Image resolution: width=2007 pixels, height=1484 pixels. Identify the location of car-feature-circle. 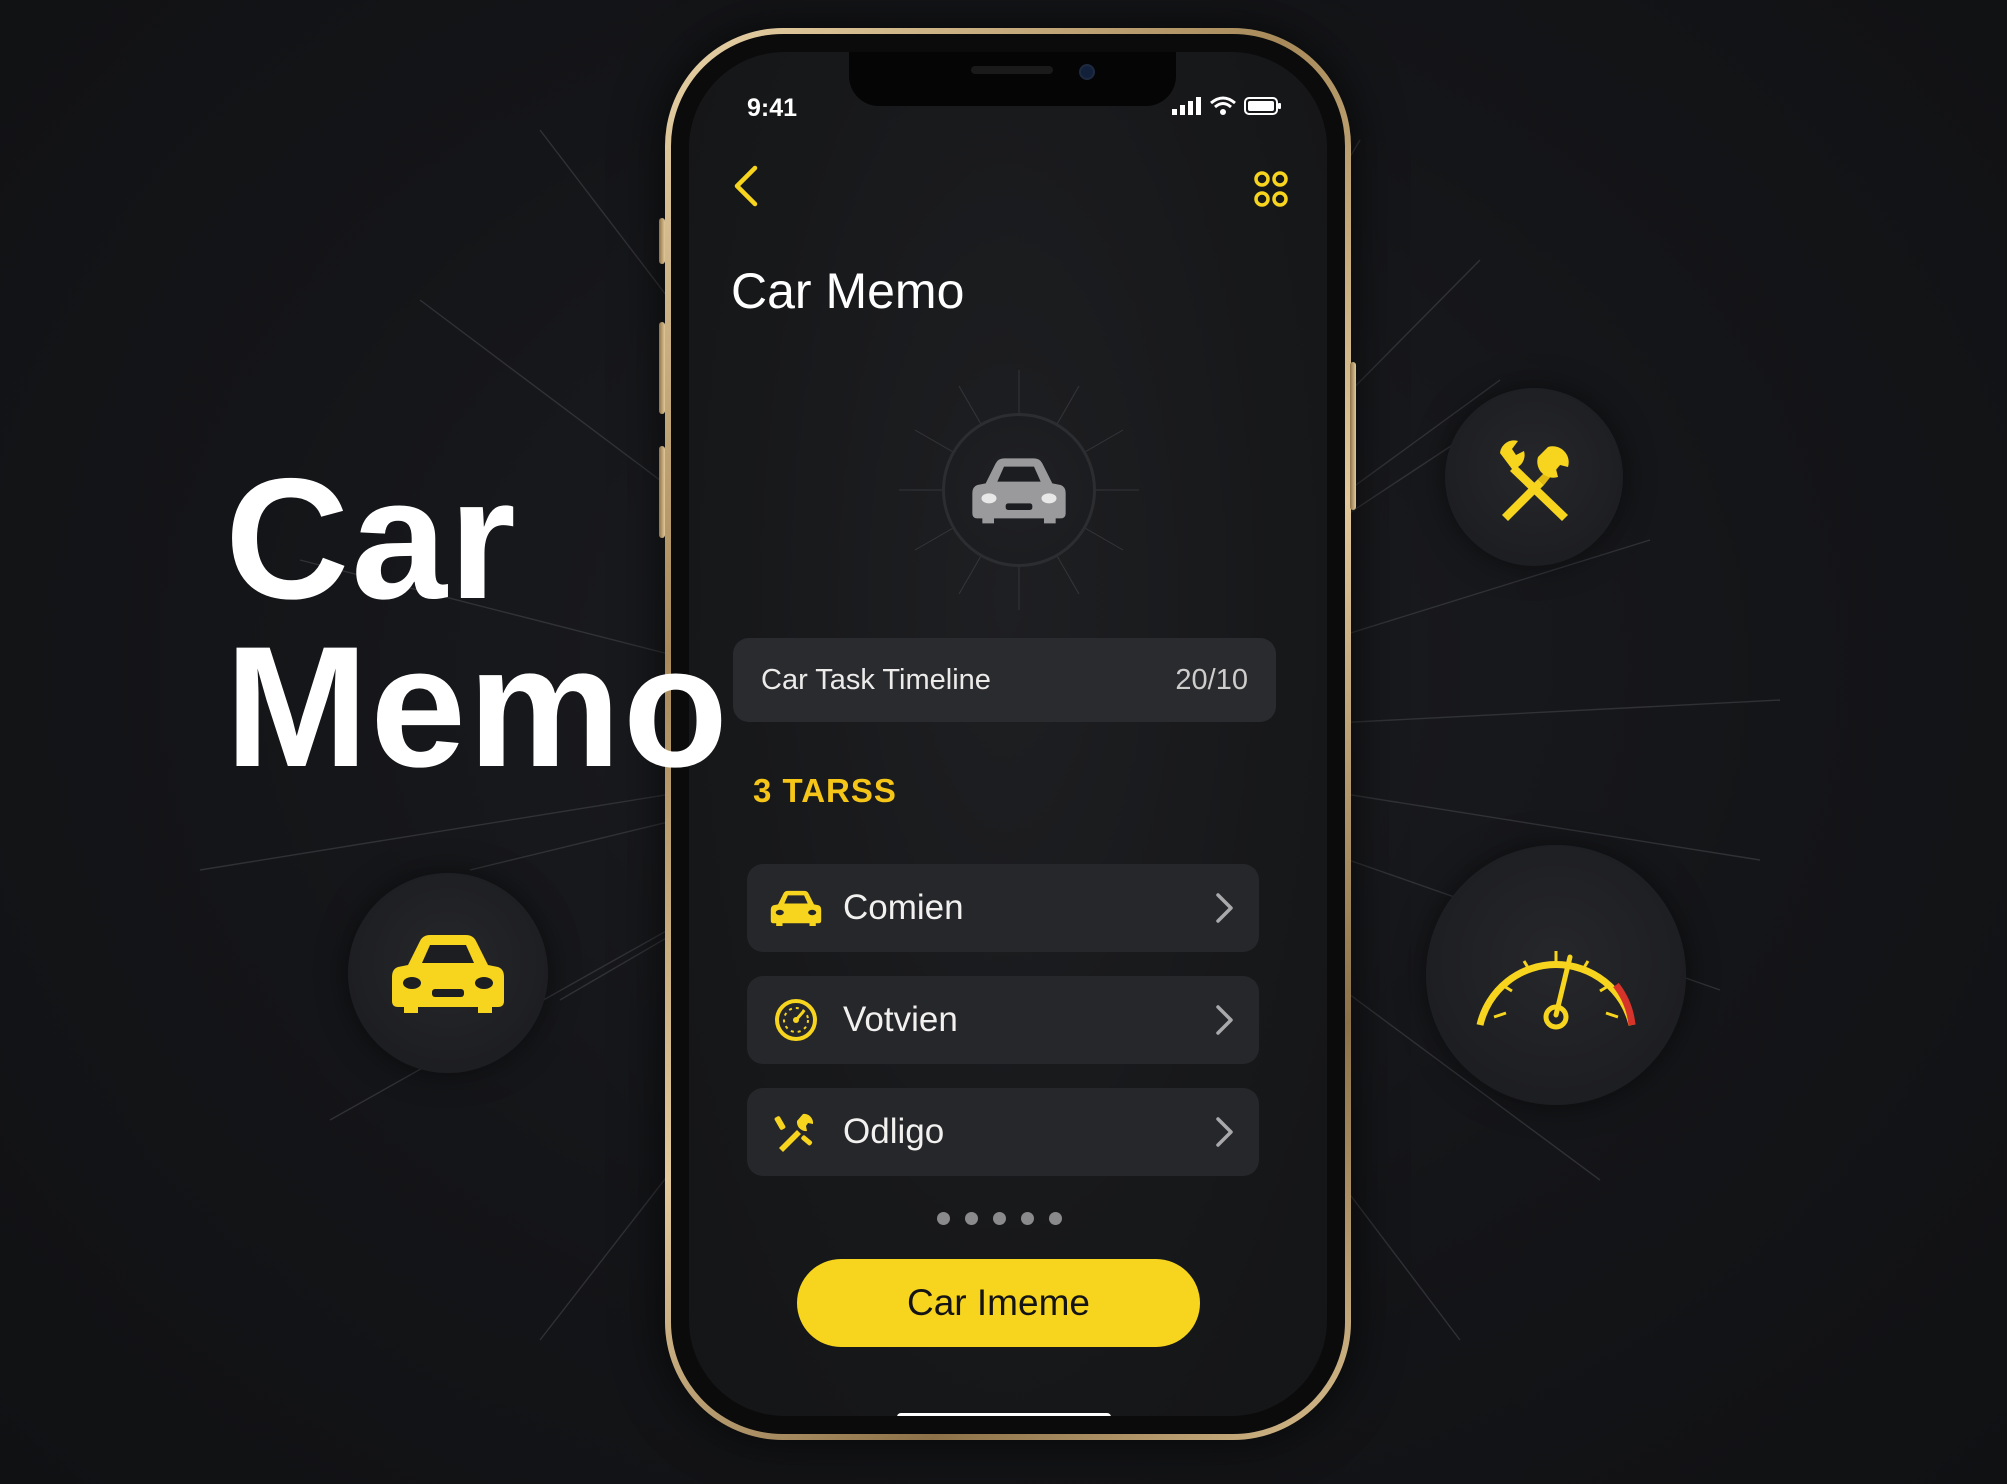
(448, 973).